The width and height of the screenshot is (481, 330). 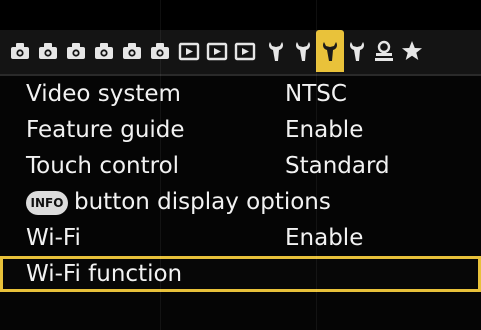 I want to click on menu-item-touch-control: Touch control Standard, so click(x=240, y=166).